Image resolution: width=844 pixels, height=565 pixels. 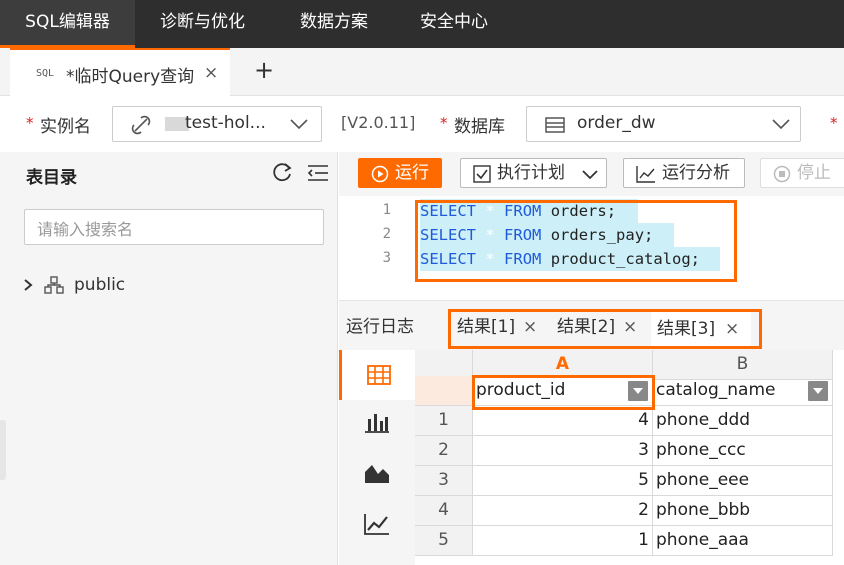 What do you see at coordinates (444, 511) in the screenshot?
I see `row-number: 4` at bounding box center [444, 511].